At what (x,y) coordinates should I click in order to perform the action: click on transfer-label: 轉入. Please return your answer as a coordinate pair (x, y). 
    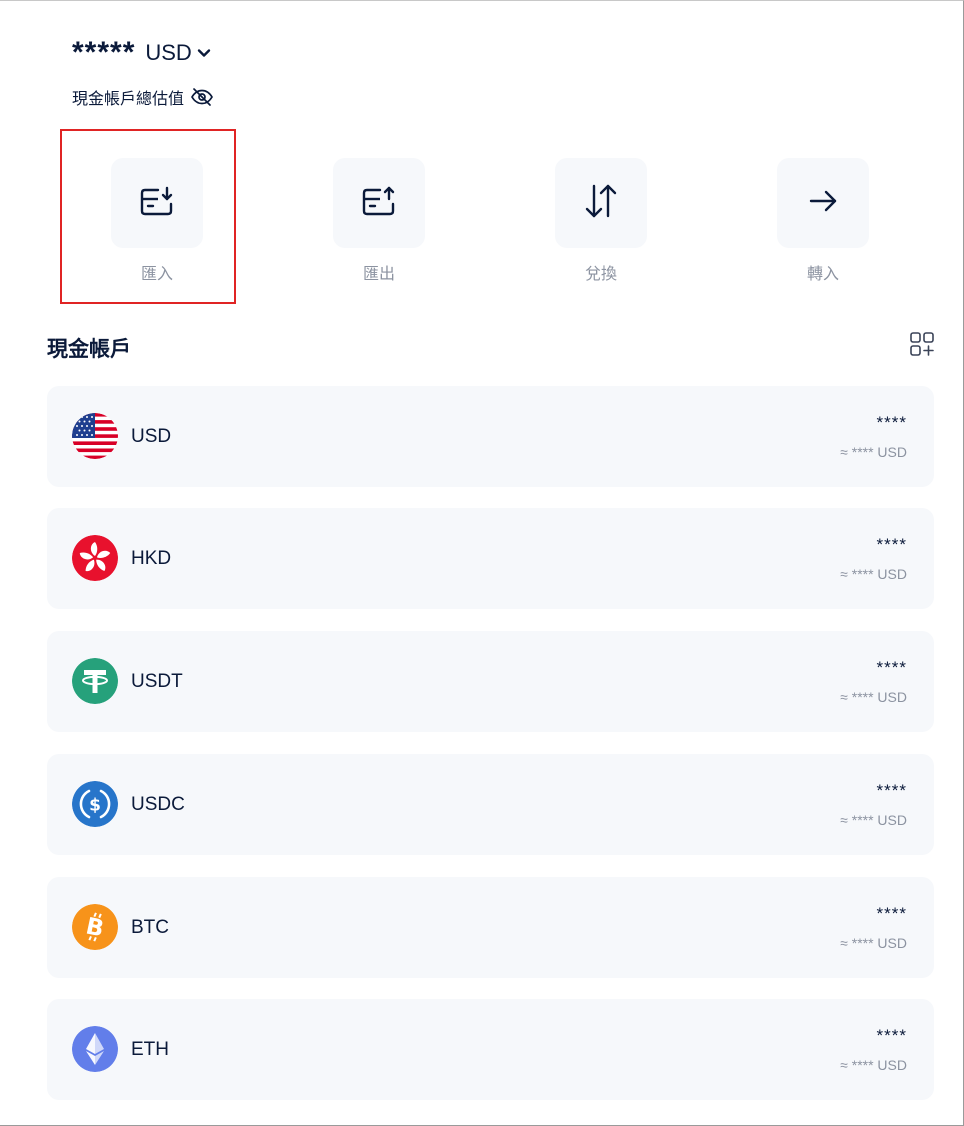
    Looking at the image, I should click on (822, 274).